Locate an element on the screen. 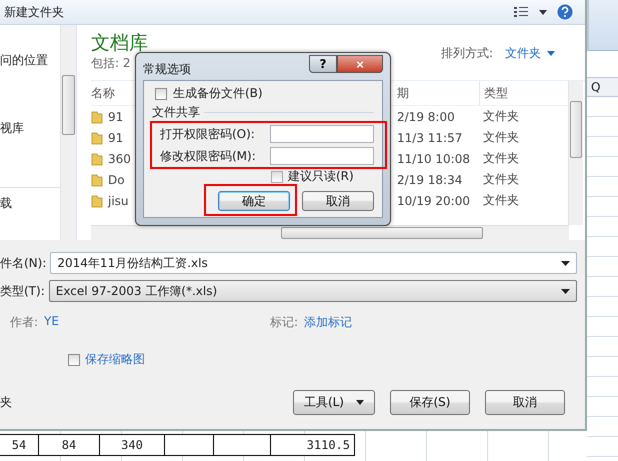 The image size is (618, 461). tags-link: 添加标记 is located at coordinates (328, 322).